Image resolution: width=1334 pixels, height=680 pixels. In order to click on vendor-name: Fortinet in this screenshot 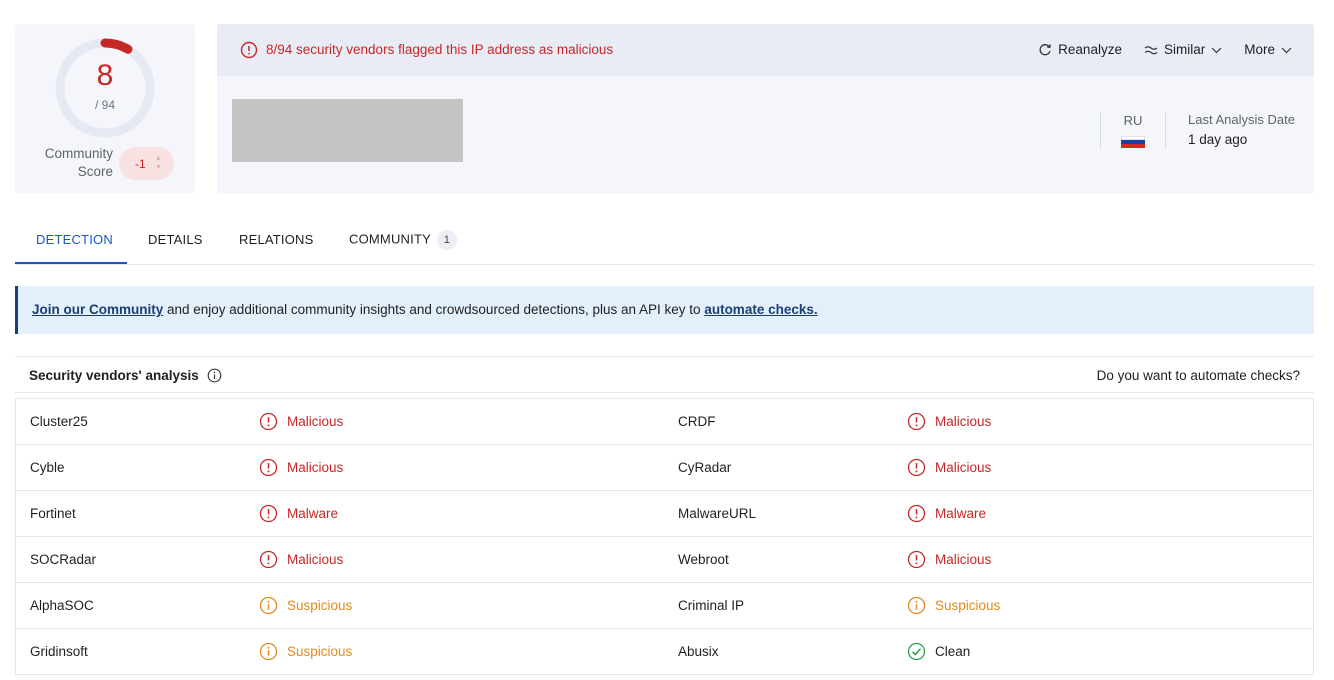, I will do `click(53, 513)`.